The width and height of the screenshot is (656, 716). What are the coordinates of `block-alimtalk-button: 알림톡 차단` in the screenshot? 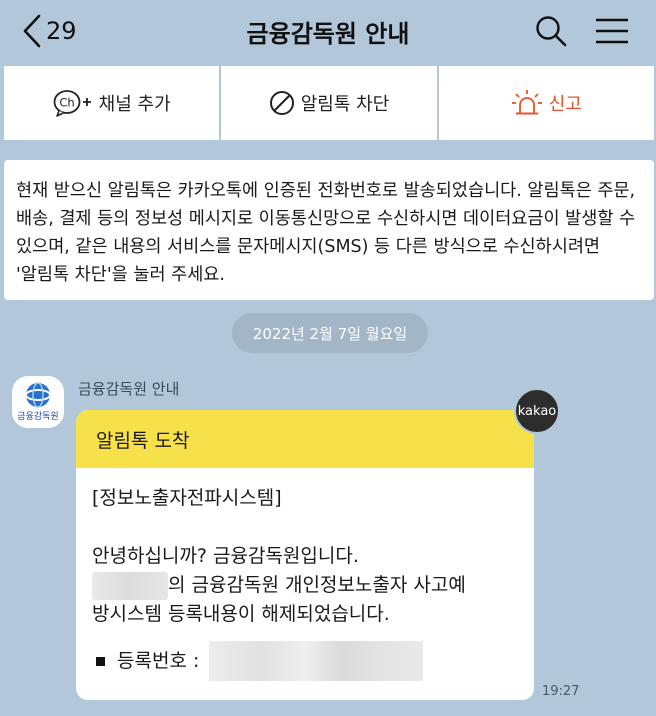 It's located at (329, 103).